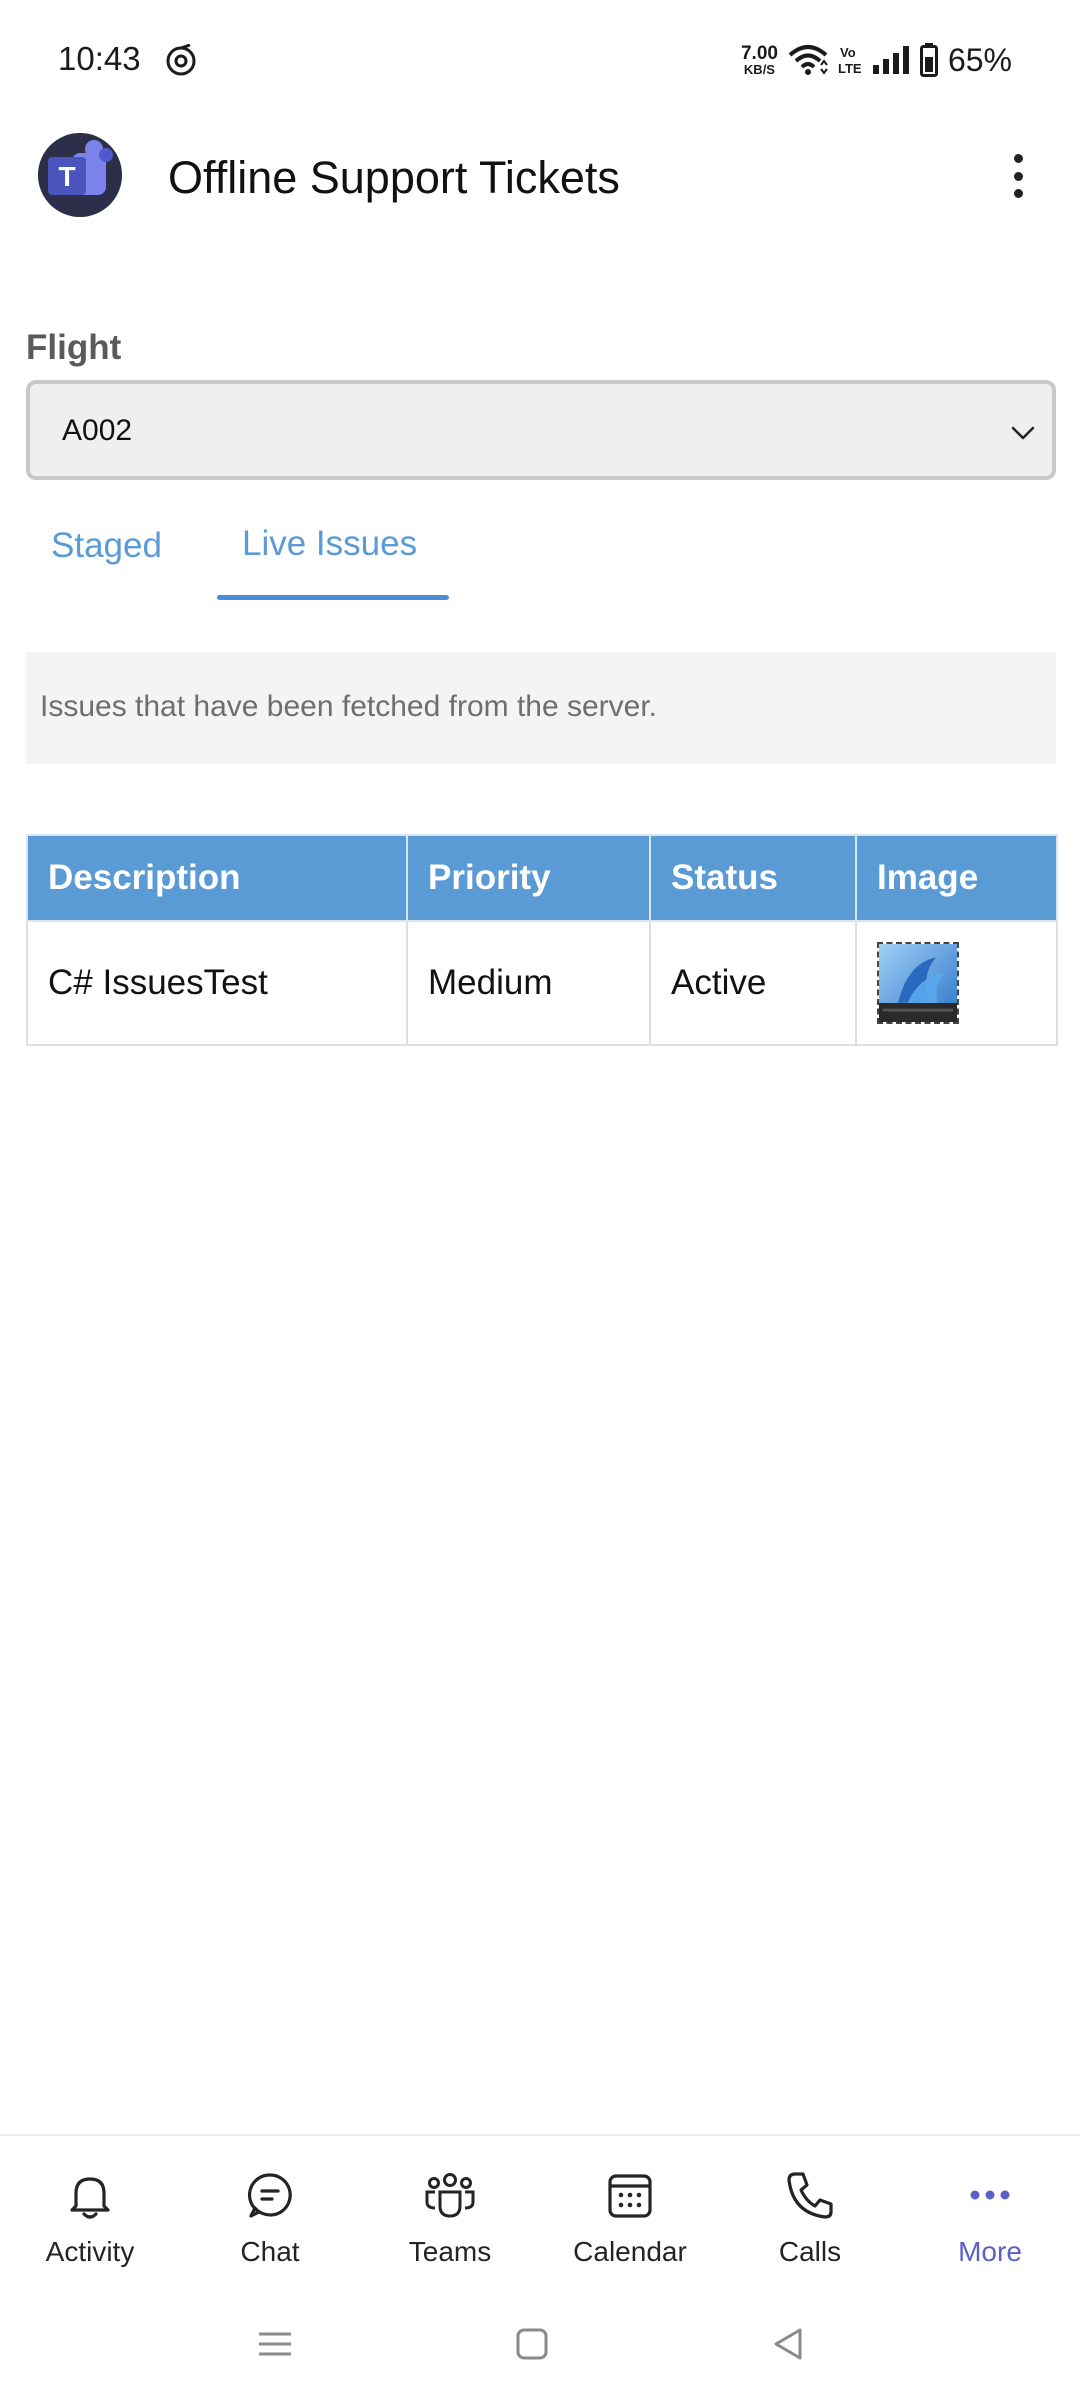 Image resolution: width=1080 pixels, height=2400 pixels. Describe the element at coordinates (217, 878) in the screenshot. I see `column-header-description: Description` at that location.